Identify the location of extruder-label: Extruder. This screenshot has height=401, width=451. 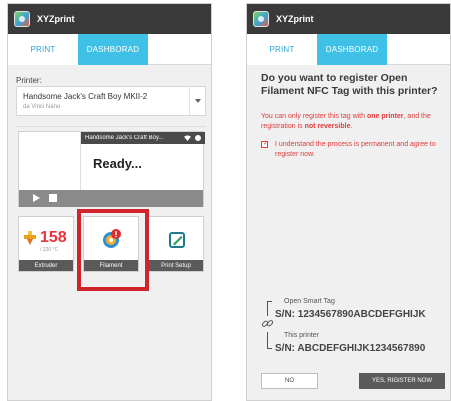
(46, 265).